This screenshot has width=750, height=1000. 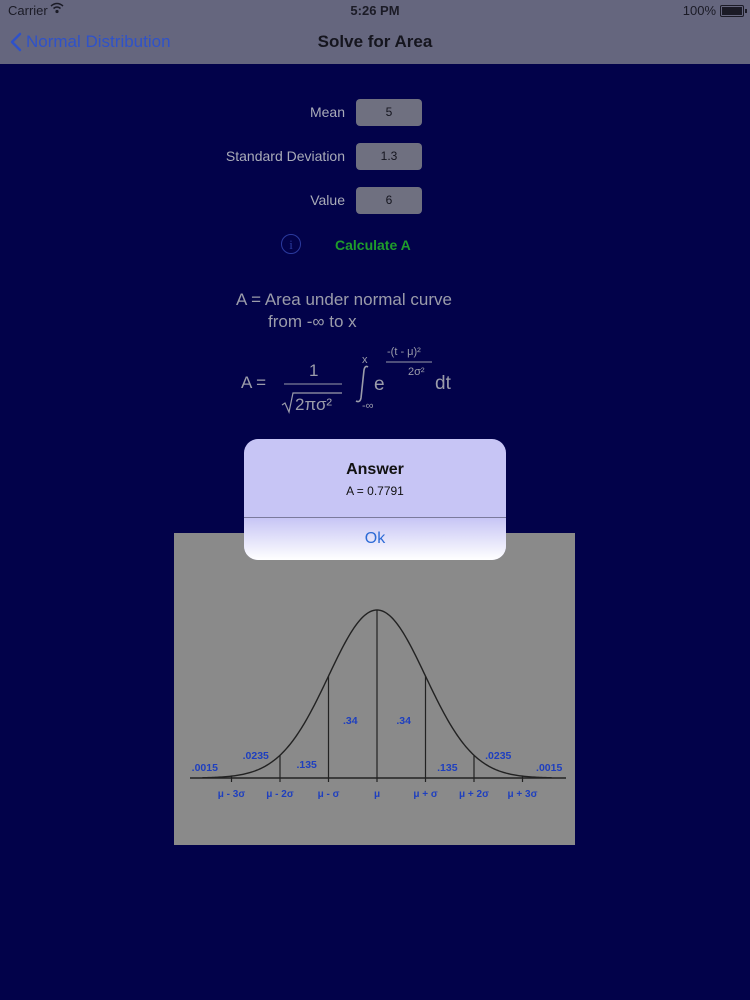 I want to click on region-label-6: .0235, so click(x=498, y=756).